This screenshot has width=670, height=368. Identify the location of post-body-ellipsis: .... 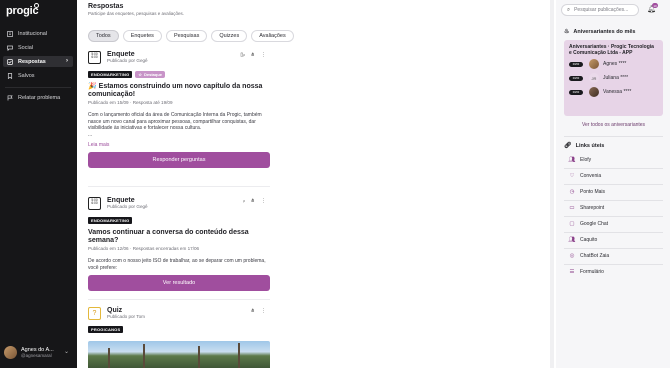
(90, 134).